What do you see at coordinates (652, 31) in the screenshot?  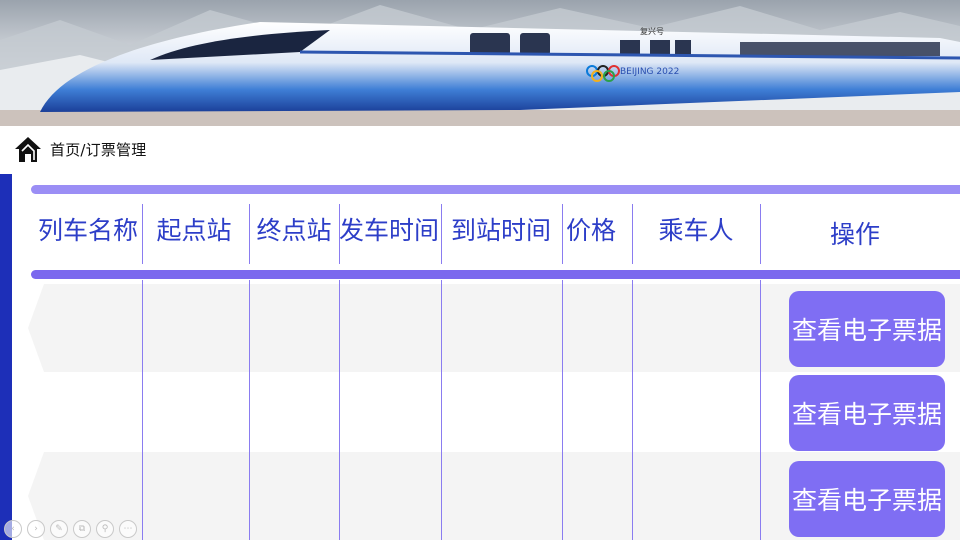 I see `train-car-text: 复兴号` at bounding box center [652, 31].